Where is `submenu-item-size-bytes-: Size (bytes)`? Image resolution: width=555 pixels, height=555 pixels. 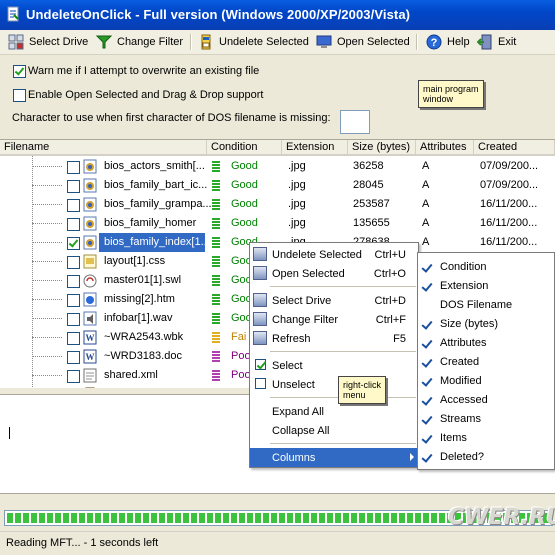
submenu-item-size-bytes-: Size (bytes) is located at coordinates (486, 323).